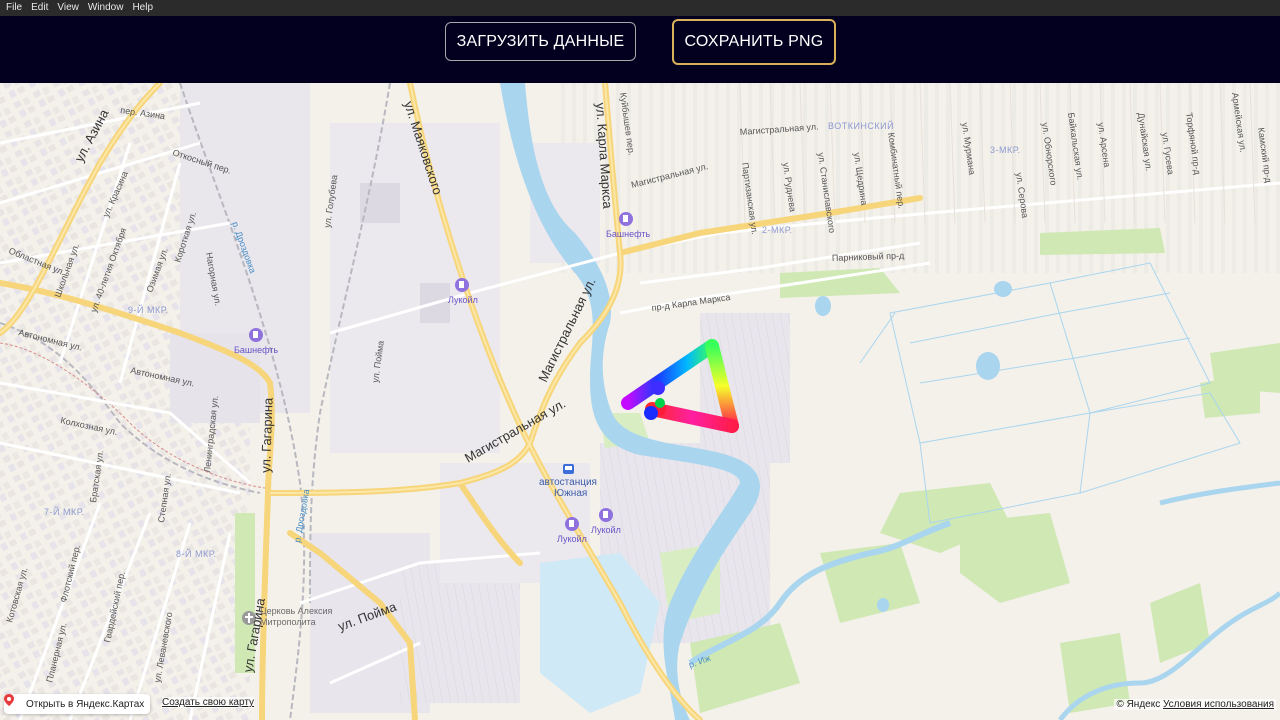 The width and height of the screenshot is (1280, 720). What do you see at coordinates (640, 8) in the screenshot?
I see `menu-bar: File Edit View Window Help` at bounding box center [640, 8].